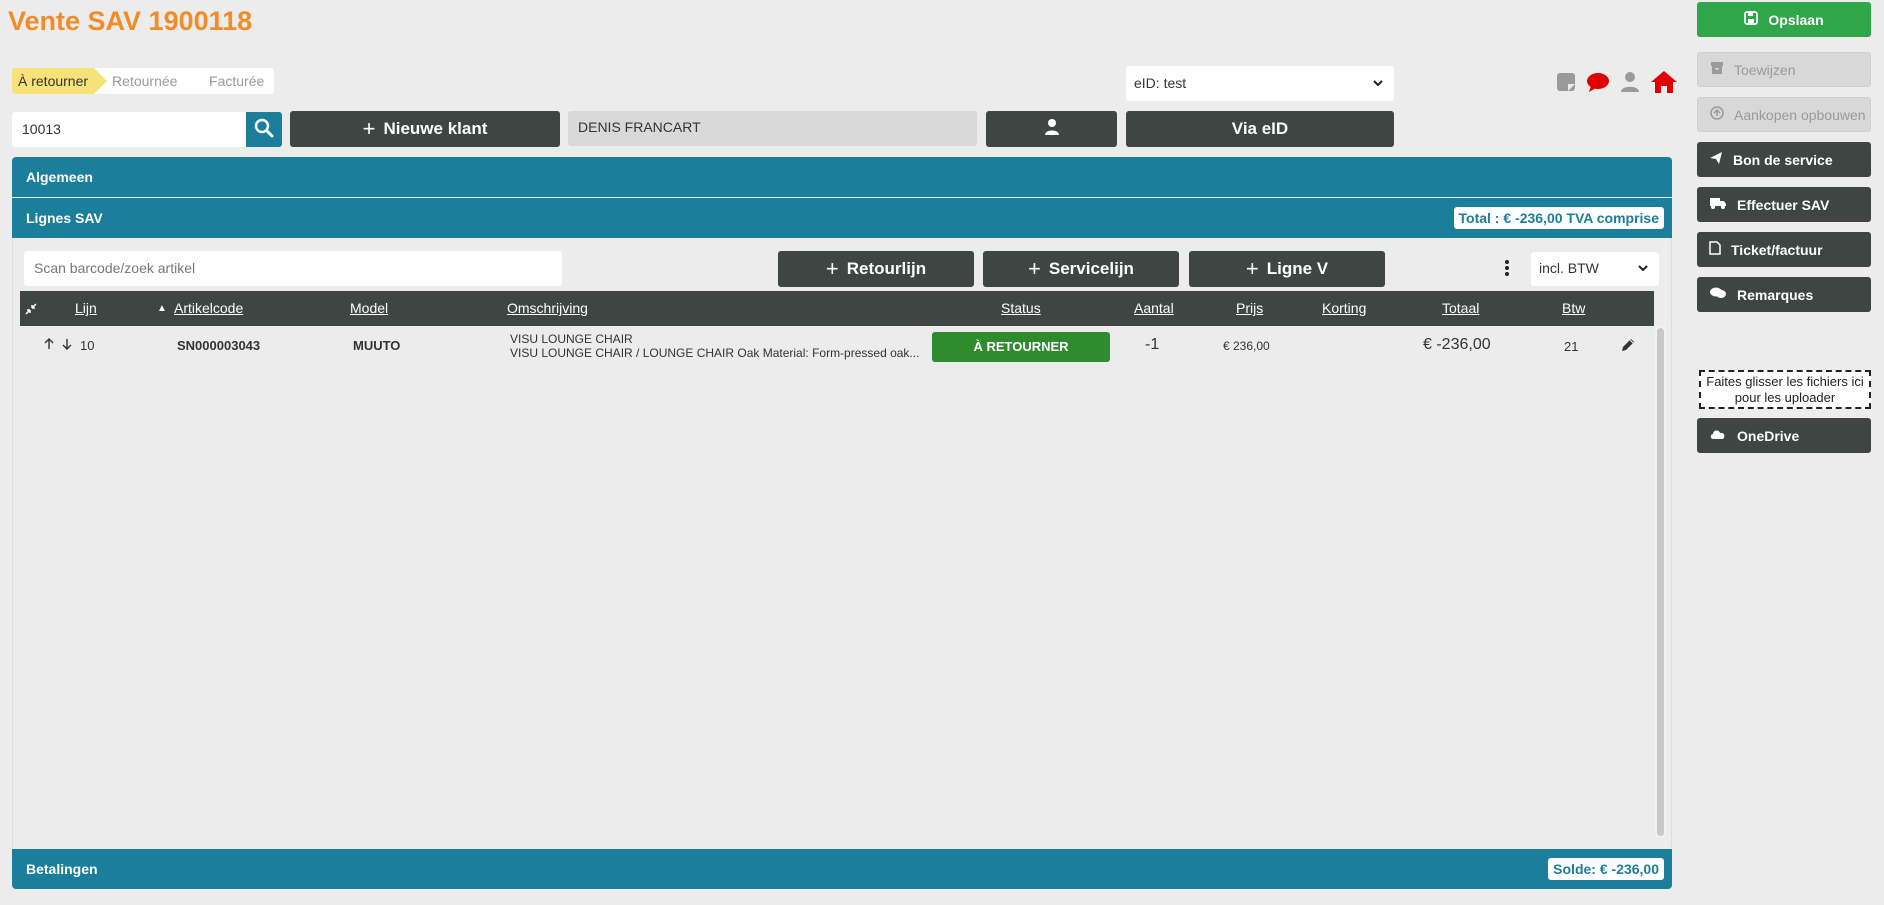  I want to click on customer-profile-button, so click(1051, 129).